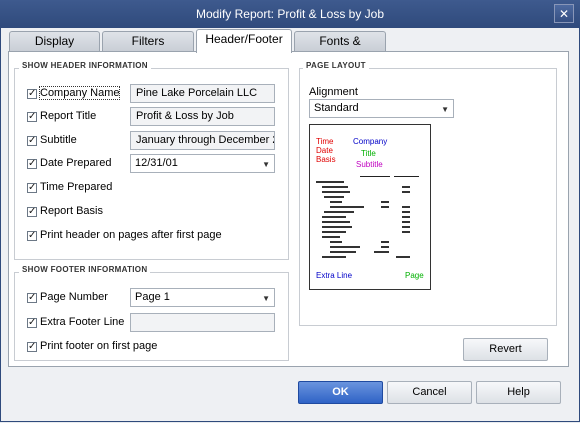  What do you see at coordinates (76, 187) in the screenshot?
I see `time-prepared-label: Time Prepared` at bounding box center [76, 187].